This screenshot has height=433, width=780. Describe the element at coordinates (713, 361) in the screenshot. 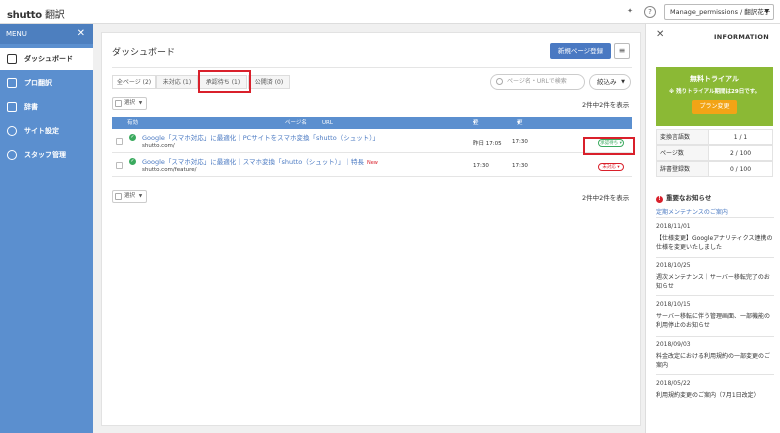

I see `news-text: 料金改定における利用規約の一部変更のご案内` at that location.